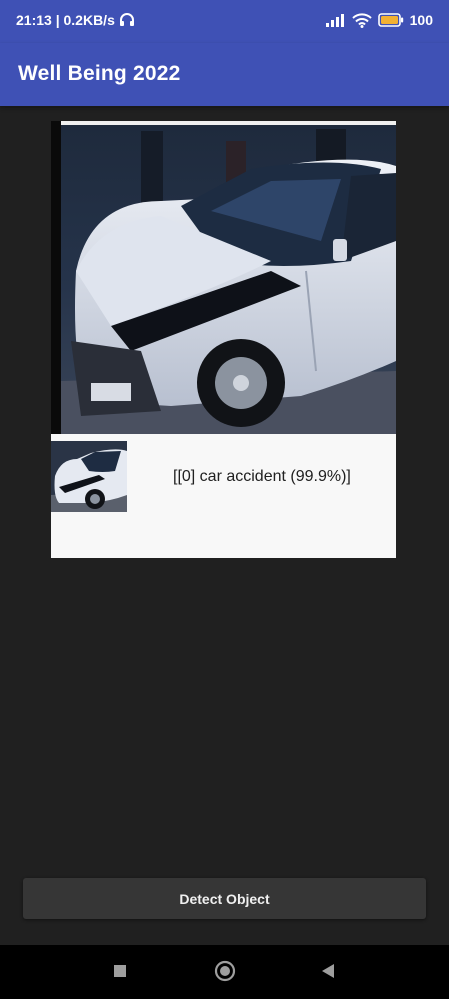  I want to click on home-icon, so click(225, 971).